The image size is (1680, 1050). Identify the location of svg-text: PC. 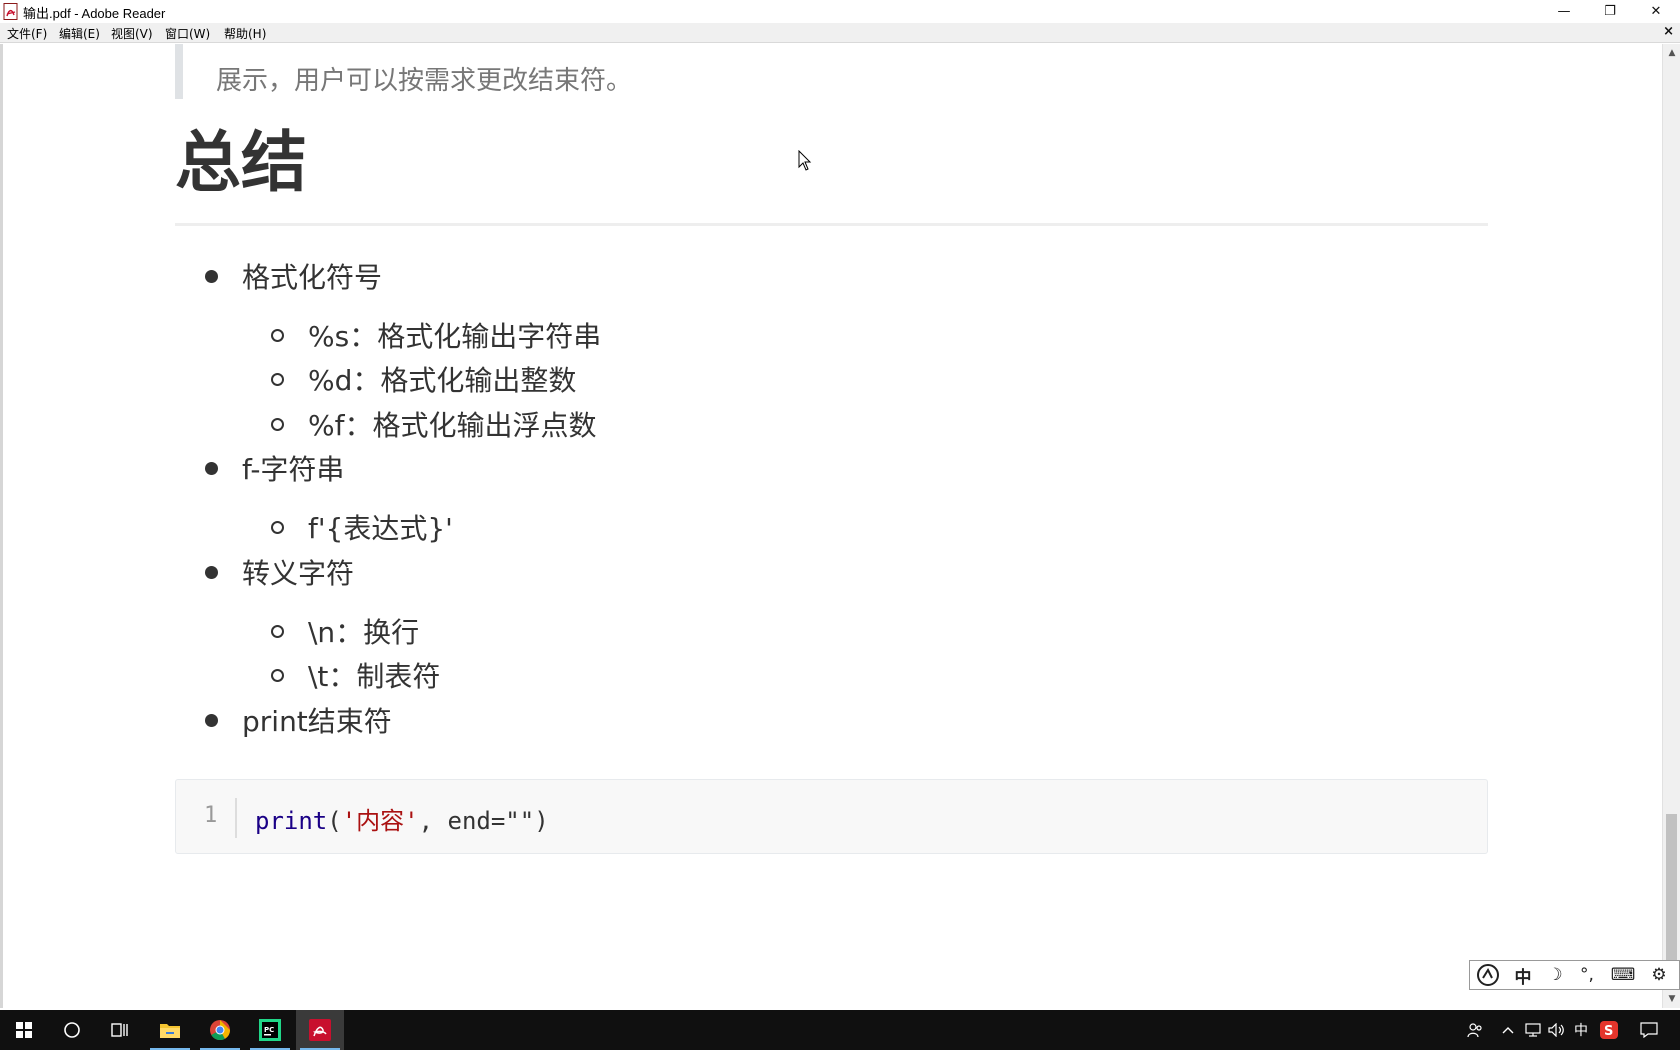
(269, 1030).